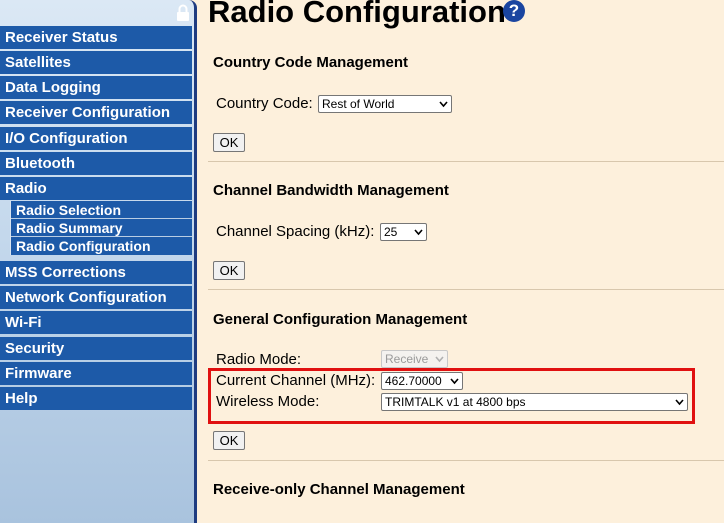 The image size is (724, 523). Describe the element at coordinates (96, 163) in the screenshot. I see `sidebar-item-bluetooth: Bluetooth` at that location.